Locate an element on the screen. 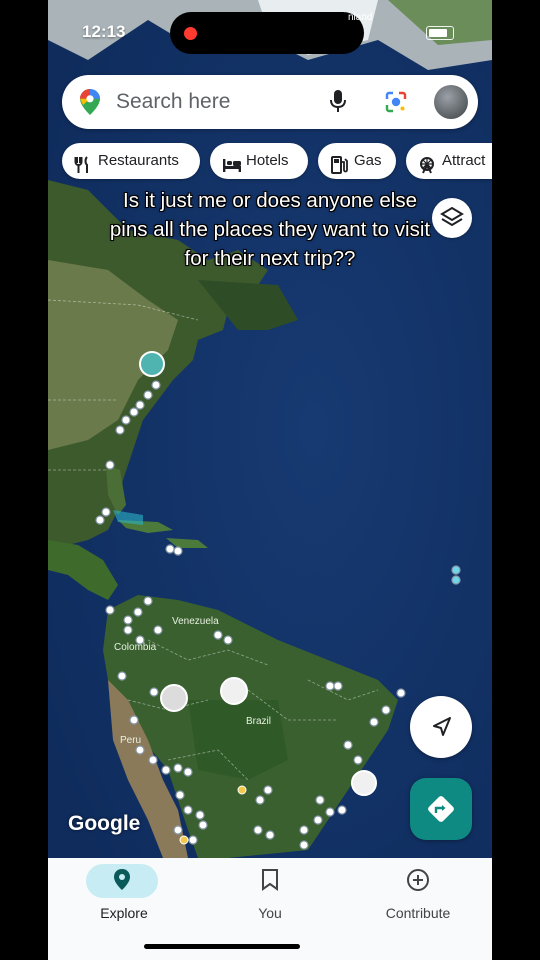 This screenshot has width=540, height=960. chip-gas: Gas is located at coordinates (357, 161).